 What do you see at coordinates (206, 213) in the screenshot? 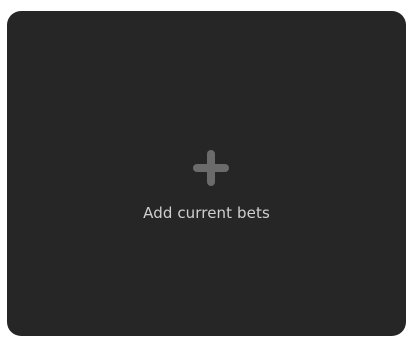
I see `add-current-bets-label: Add current bets` at bounding box center [206, 213].